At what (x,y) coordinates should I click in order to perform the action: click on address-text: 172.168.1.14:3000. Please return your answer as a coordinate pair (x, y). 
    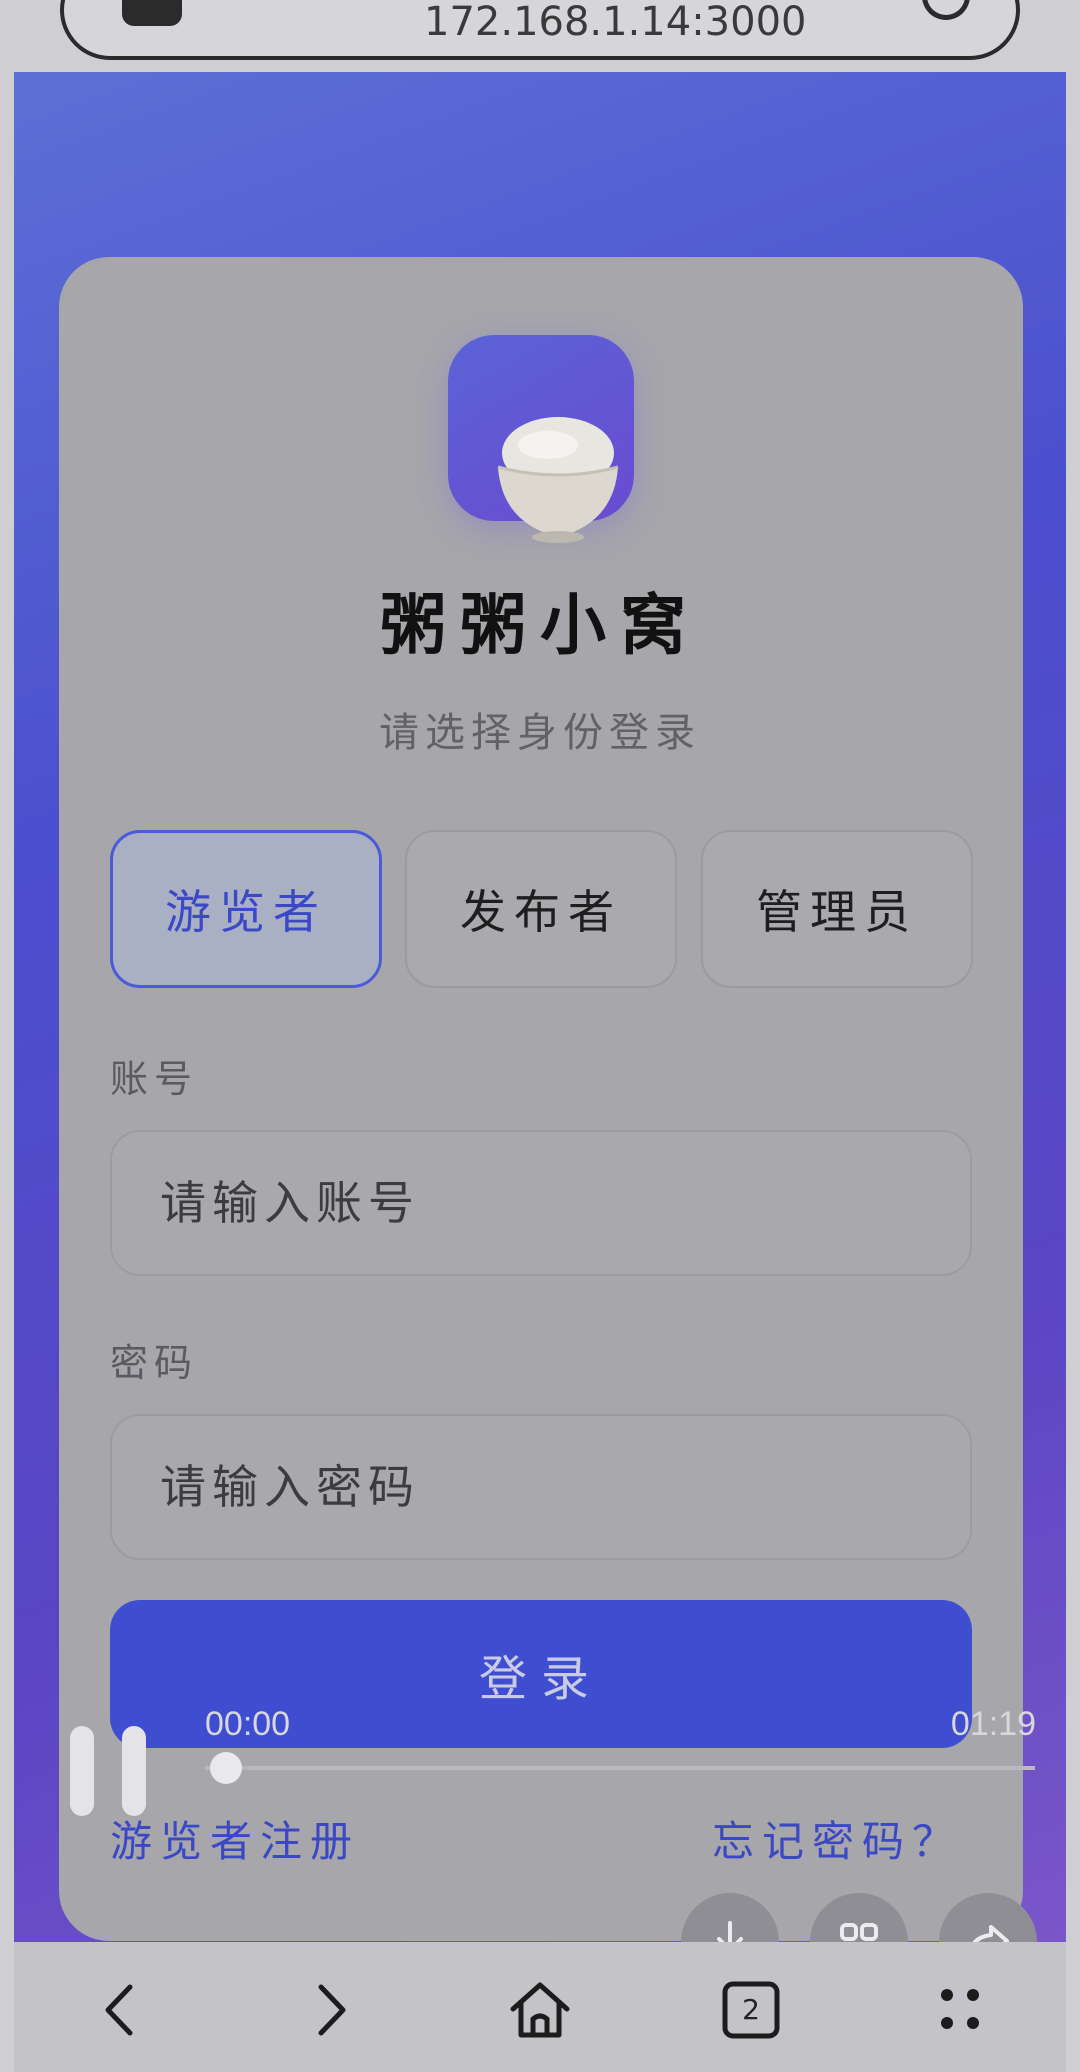
    Looking at the image, I should click on (615, 22).